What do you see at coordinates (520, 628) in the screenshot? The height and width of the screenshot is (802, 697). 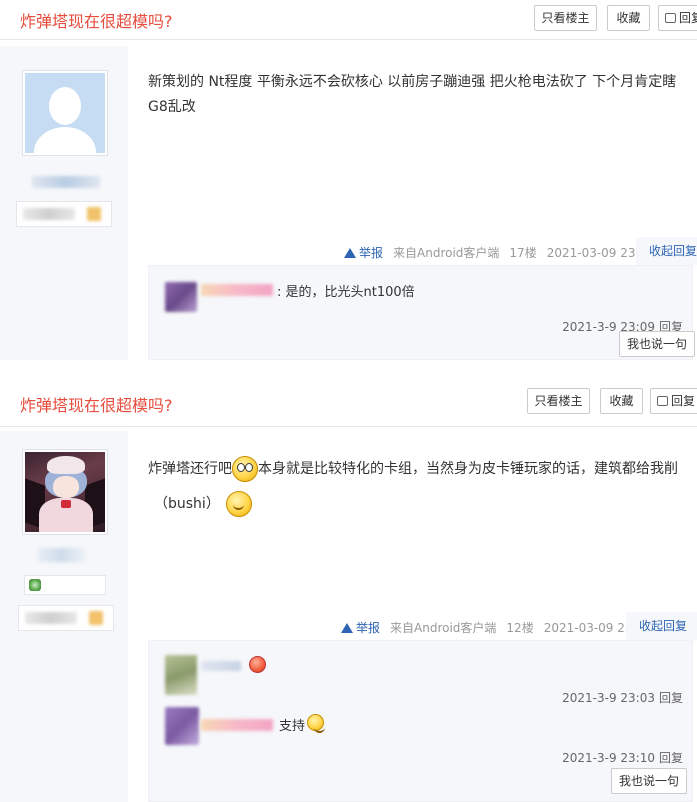 I see `floor-number: 12楼` at bounding box center [520, 628].